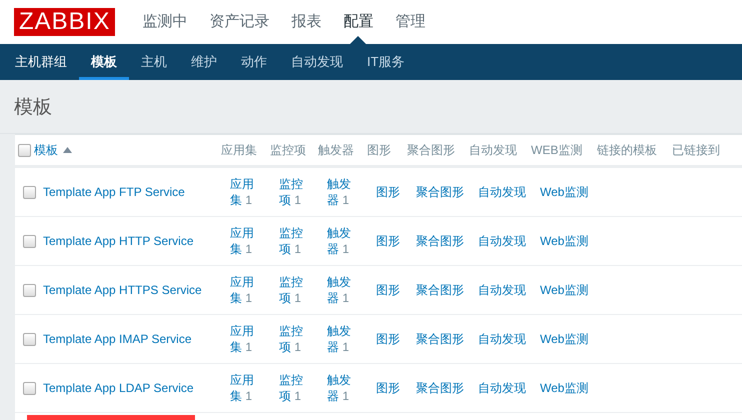 The height and width of the screenshot is (420, 742). I want to click on sub-menu-item: 模板, so click(104, 62).